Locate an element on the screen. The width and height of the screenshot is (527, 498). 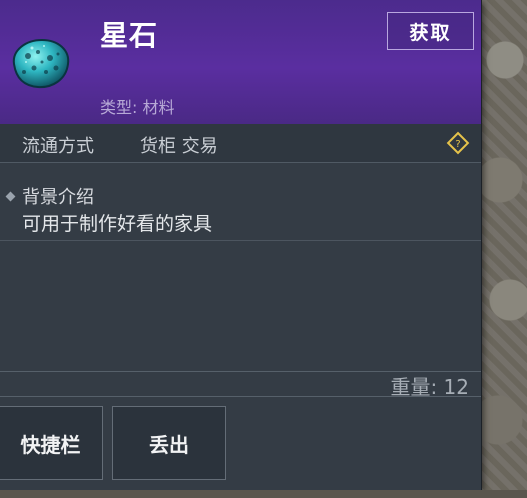
circulation-row: 流通方式 货柜 交易 ? is located at coordinates (240, 143).